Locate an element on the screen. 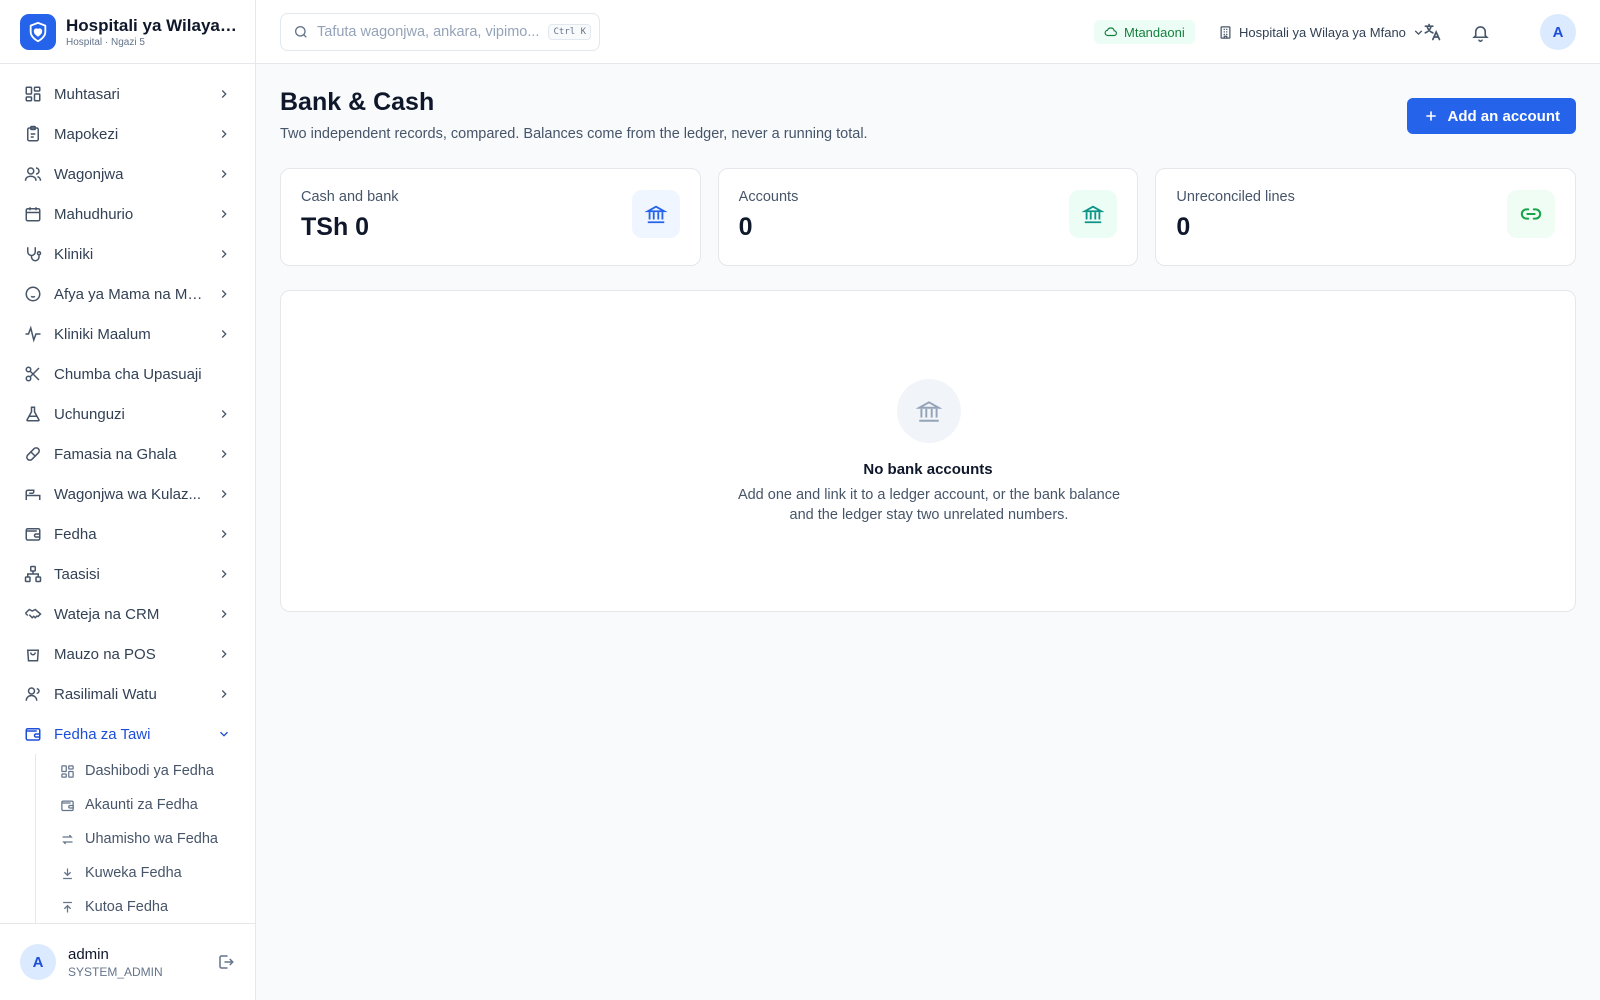 This screenshot has width=1600, height=1000. plus-icon is located at coordinates (1431, 116).